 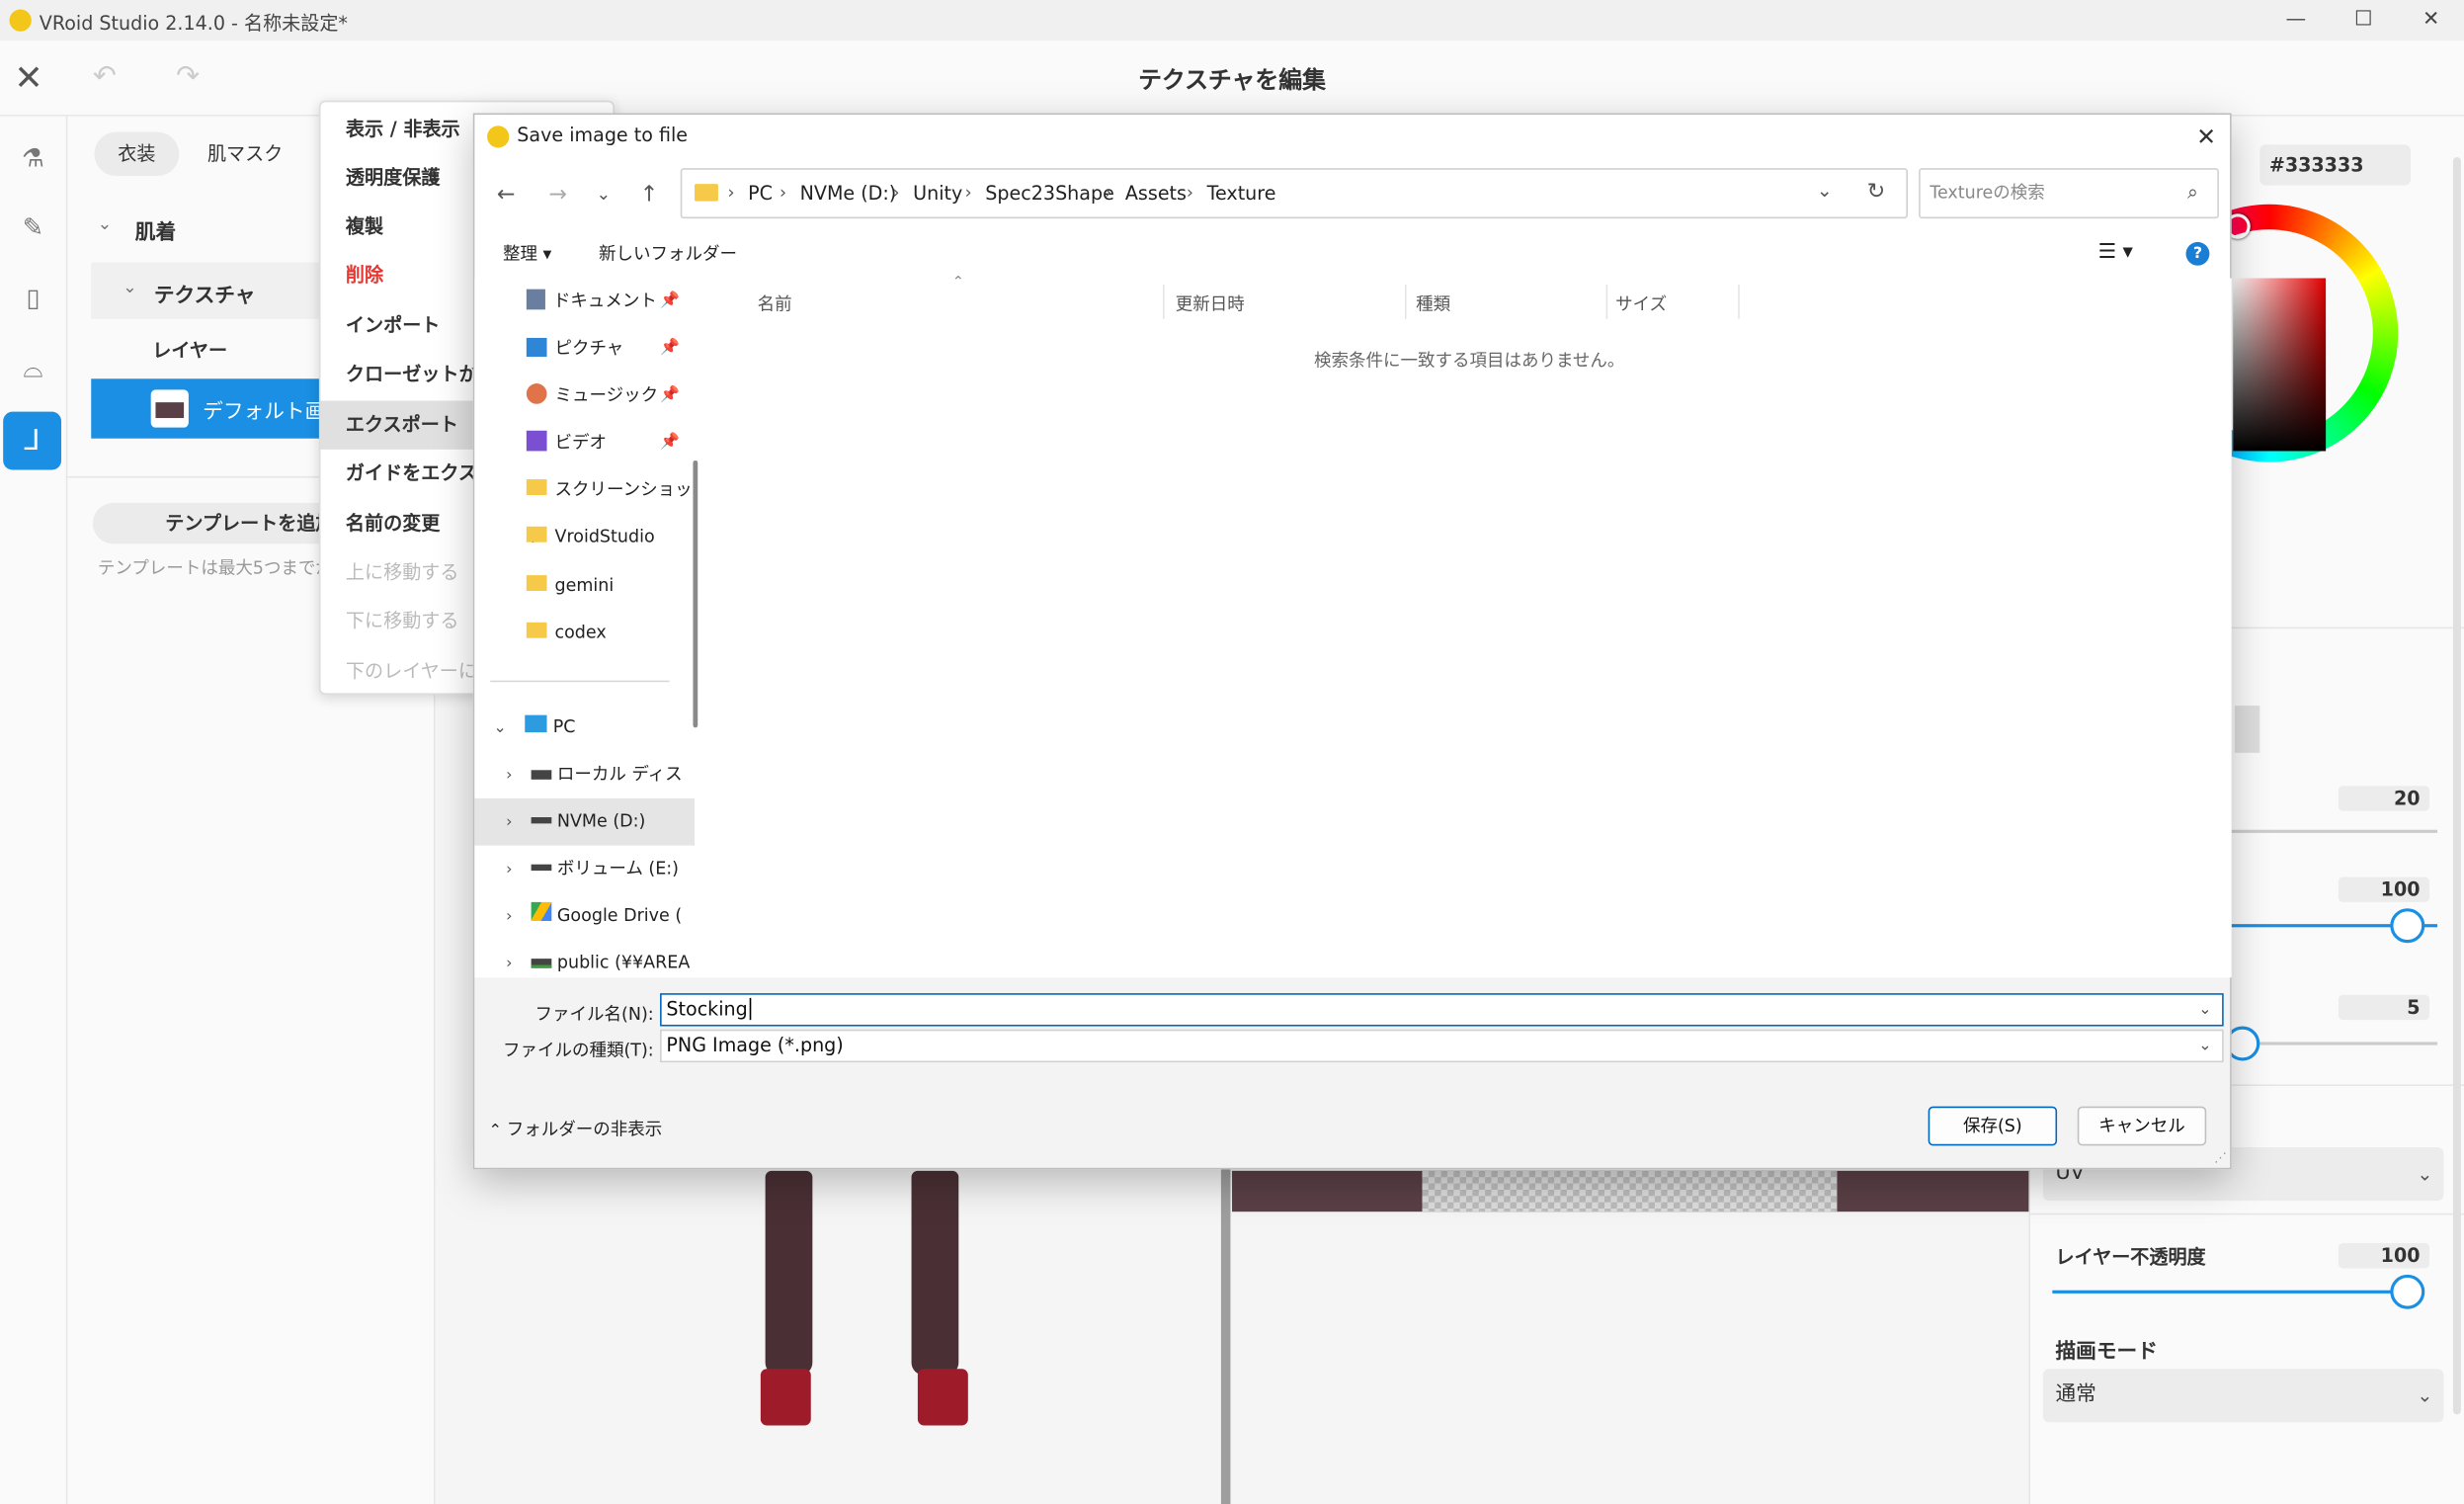 What do you see at coordinates (20, 20) in the screenshot?
I see `vroid-logo-icon` at bounding box center [20, 20].